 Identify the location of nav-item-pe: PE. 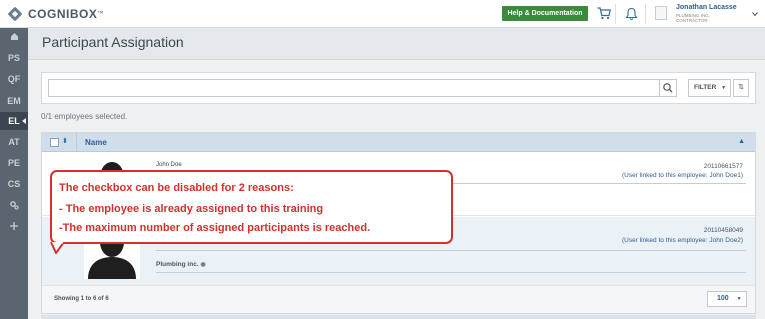
(14, 163).